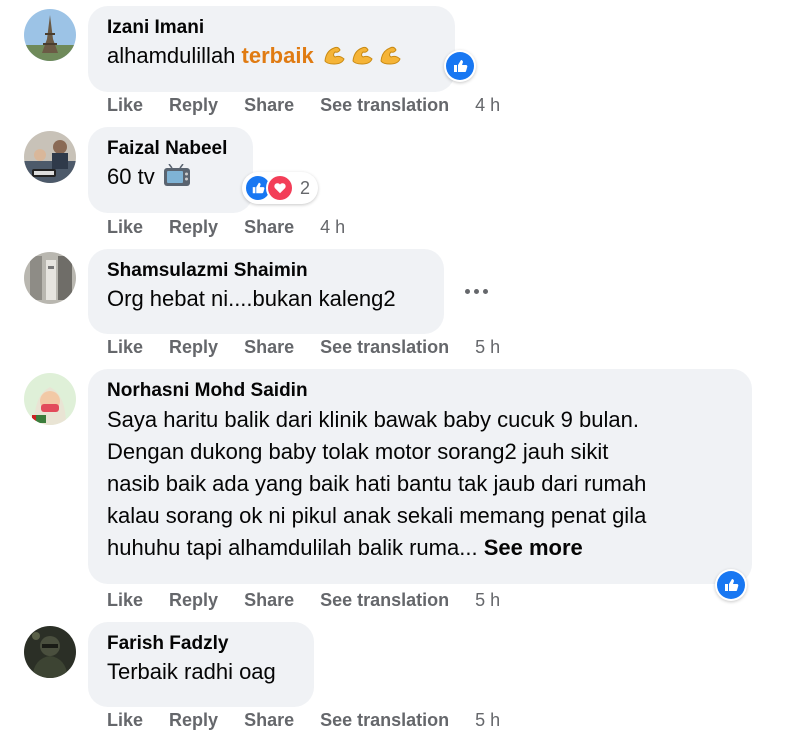  Describe the element at coordinates (200, 644) in the screenshot. I see `comment-author: Farish Fadzly` at that location.